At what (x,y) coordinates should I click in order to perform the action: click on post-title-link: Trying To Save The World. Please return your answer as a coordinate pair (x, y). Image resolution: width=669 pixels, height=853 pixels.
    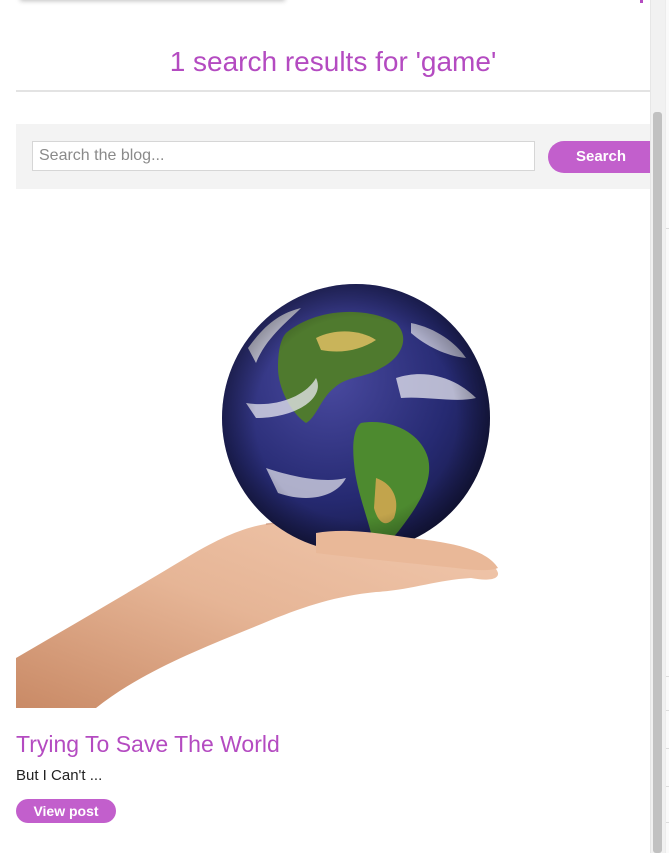
    Looking at the image, I should click on (148, 744).